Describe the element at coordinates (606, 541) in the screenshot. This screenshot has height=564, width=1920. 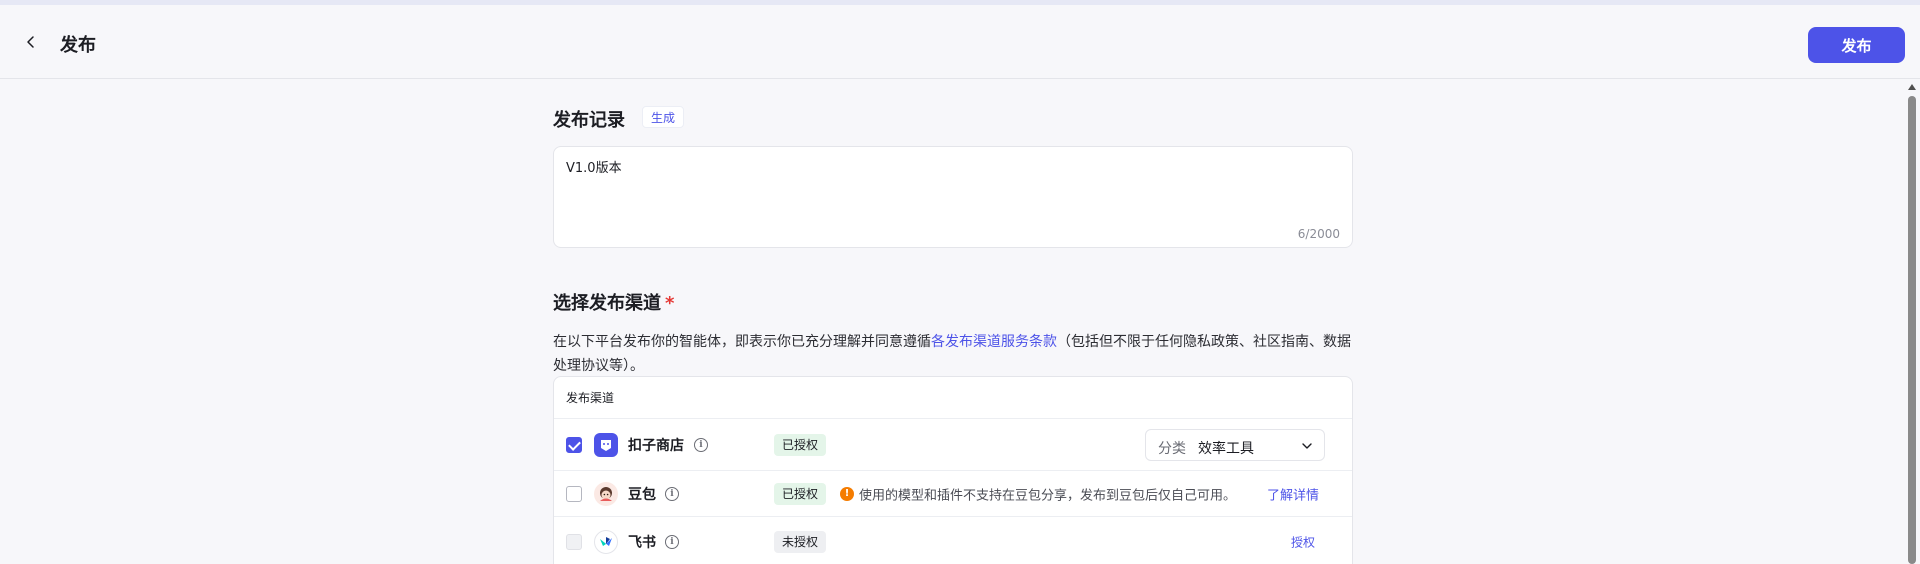
I see `feishu-icon` at that location.